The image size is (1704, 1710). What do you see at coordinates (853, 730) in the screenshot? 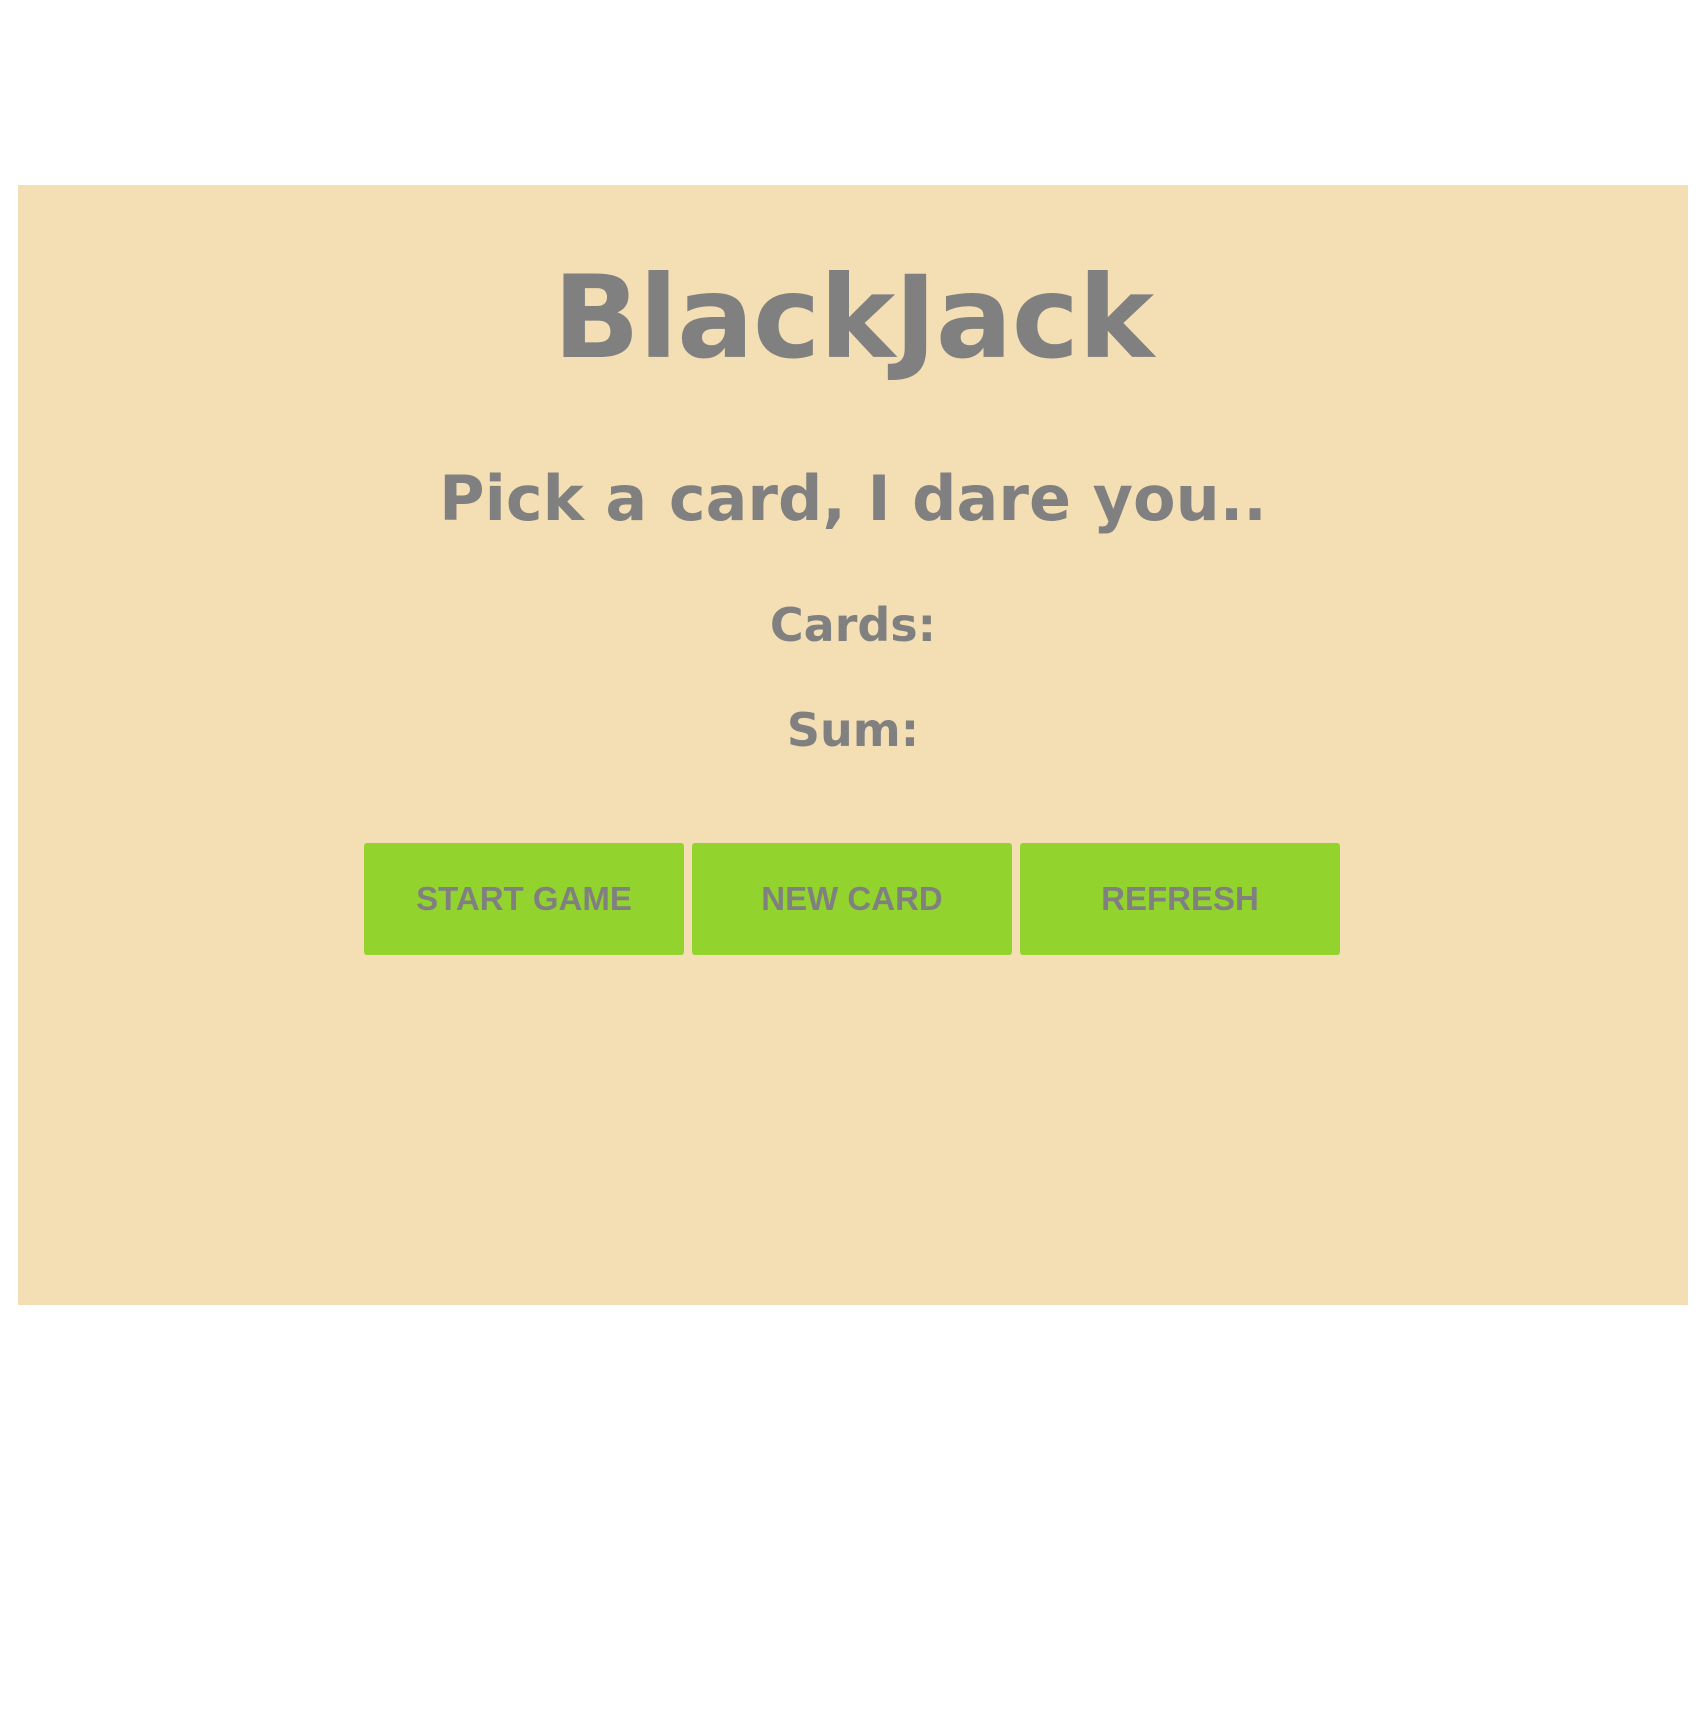
I see `sum-display: Sum:` at bounding box center [853, 730].